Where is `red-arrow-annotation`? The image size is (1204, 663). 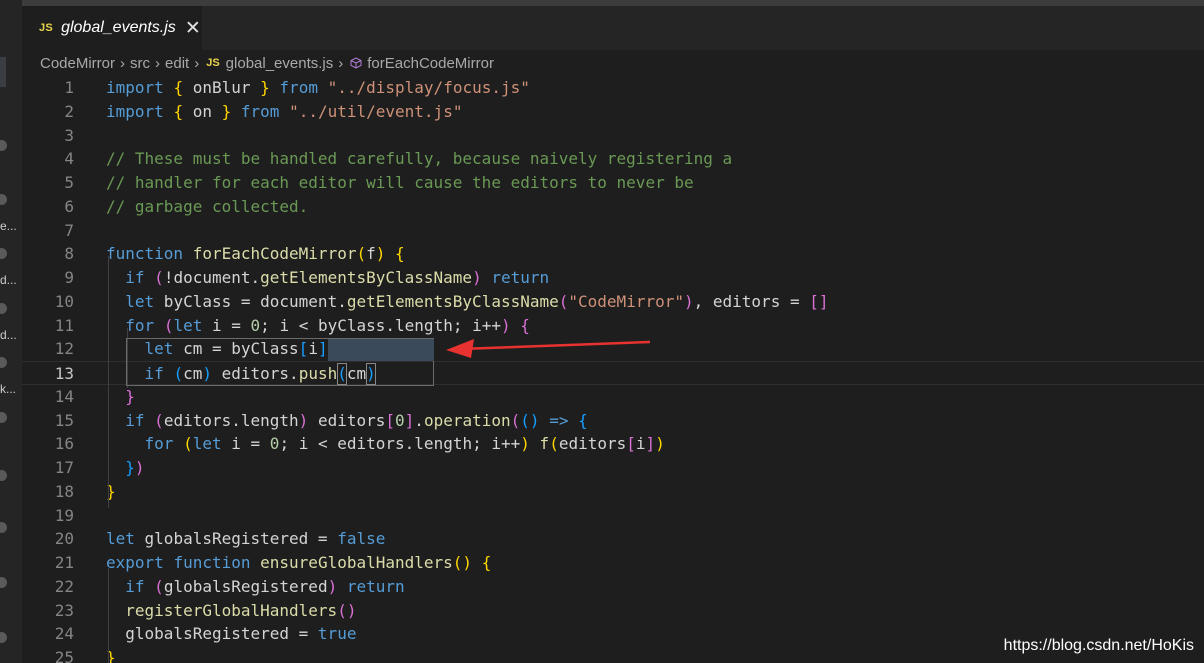
red-arrow-annotation is located at coordinates (548, 348).